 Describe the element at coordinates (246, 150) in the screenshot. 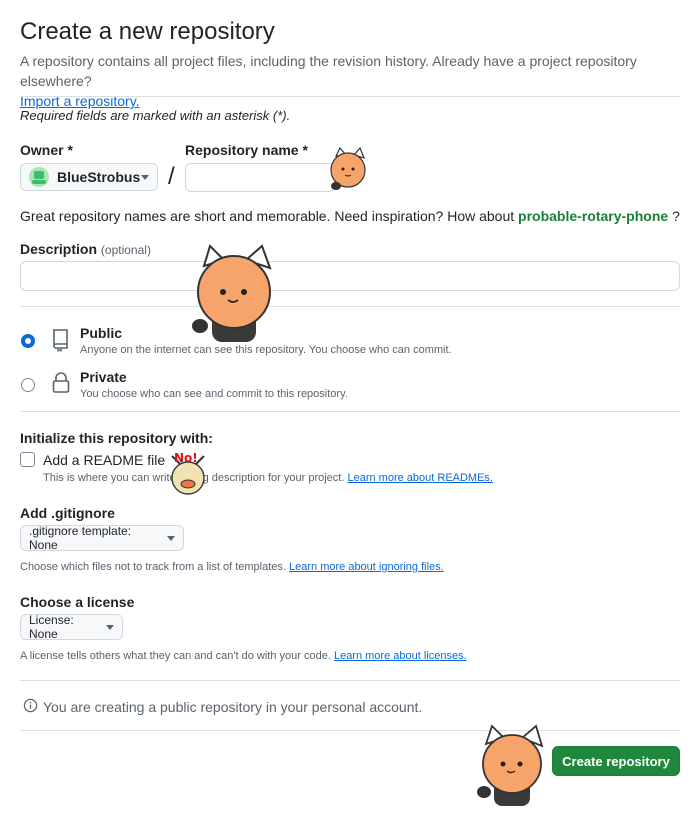

I see `repo-name-label: Repository name *` at that location.